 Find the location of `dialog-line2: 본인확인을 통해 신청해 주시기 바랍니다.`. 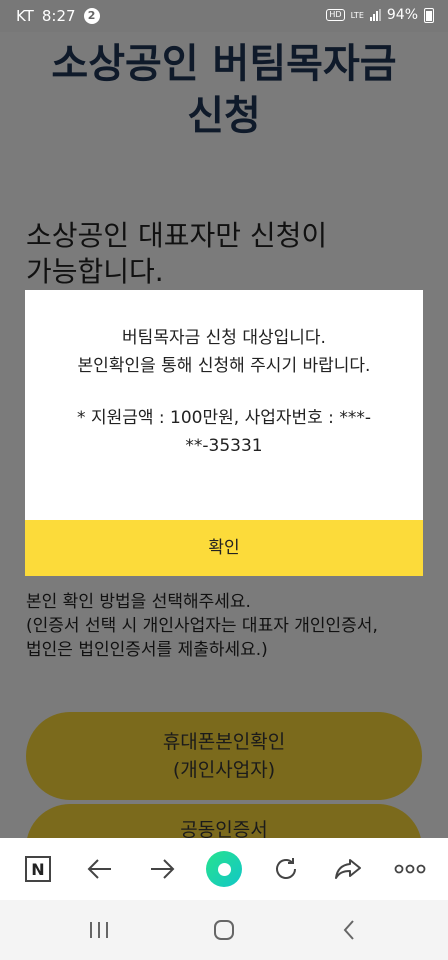

dialog-line2: 본인확인을 통해 신청해 주시기 바랍니다. is located at coordinates (224, 366).